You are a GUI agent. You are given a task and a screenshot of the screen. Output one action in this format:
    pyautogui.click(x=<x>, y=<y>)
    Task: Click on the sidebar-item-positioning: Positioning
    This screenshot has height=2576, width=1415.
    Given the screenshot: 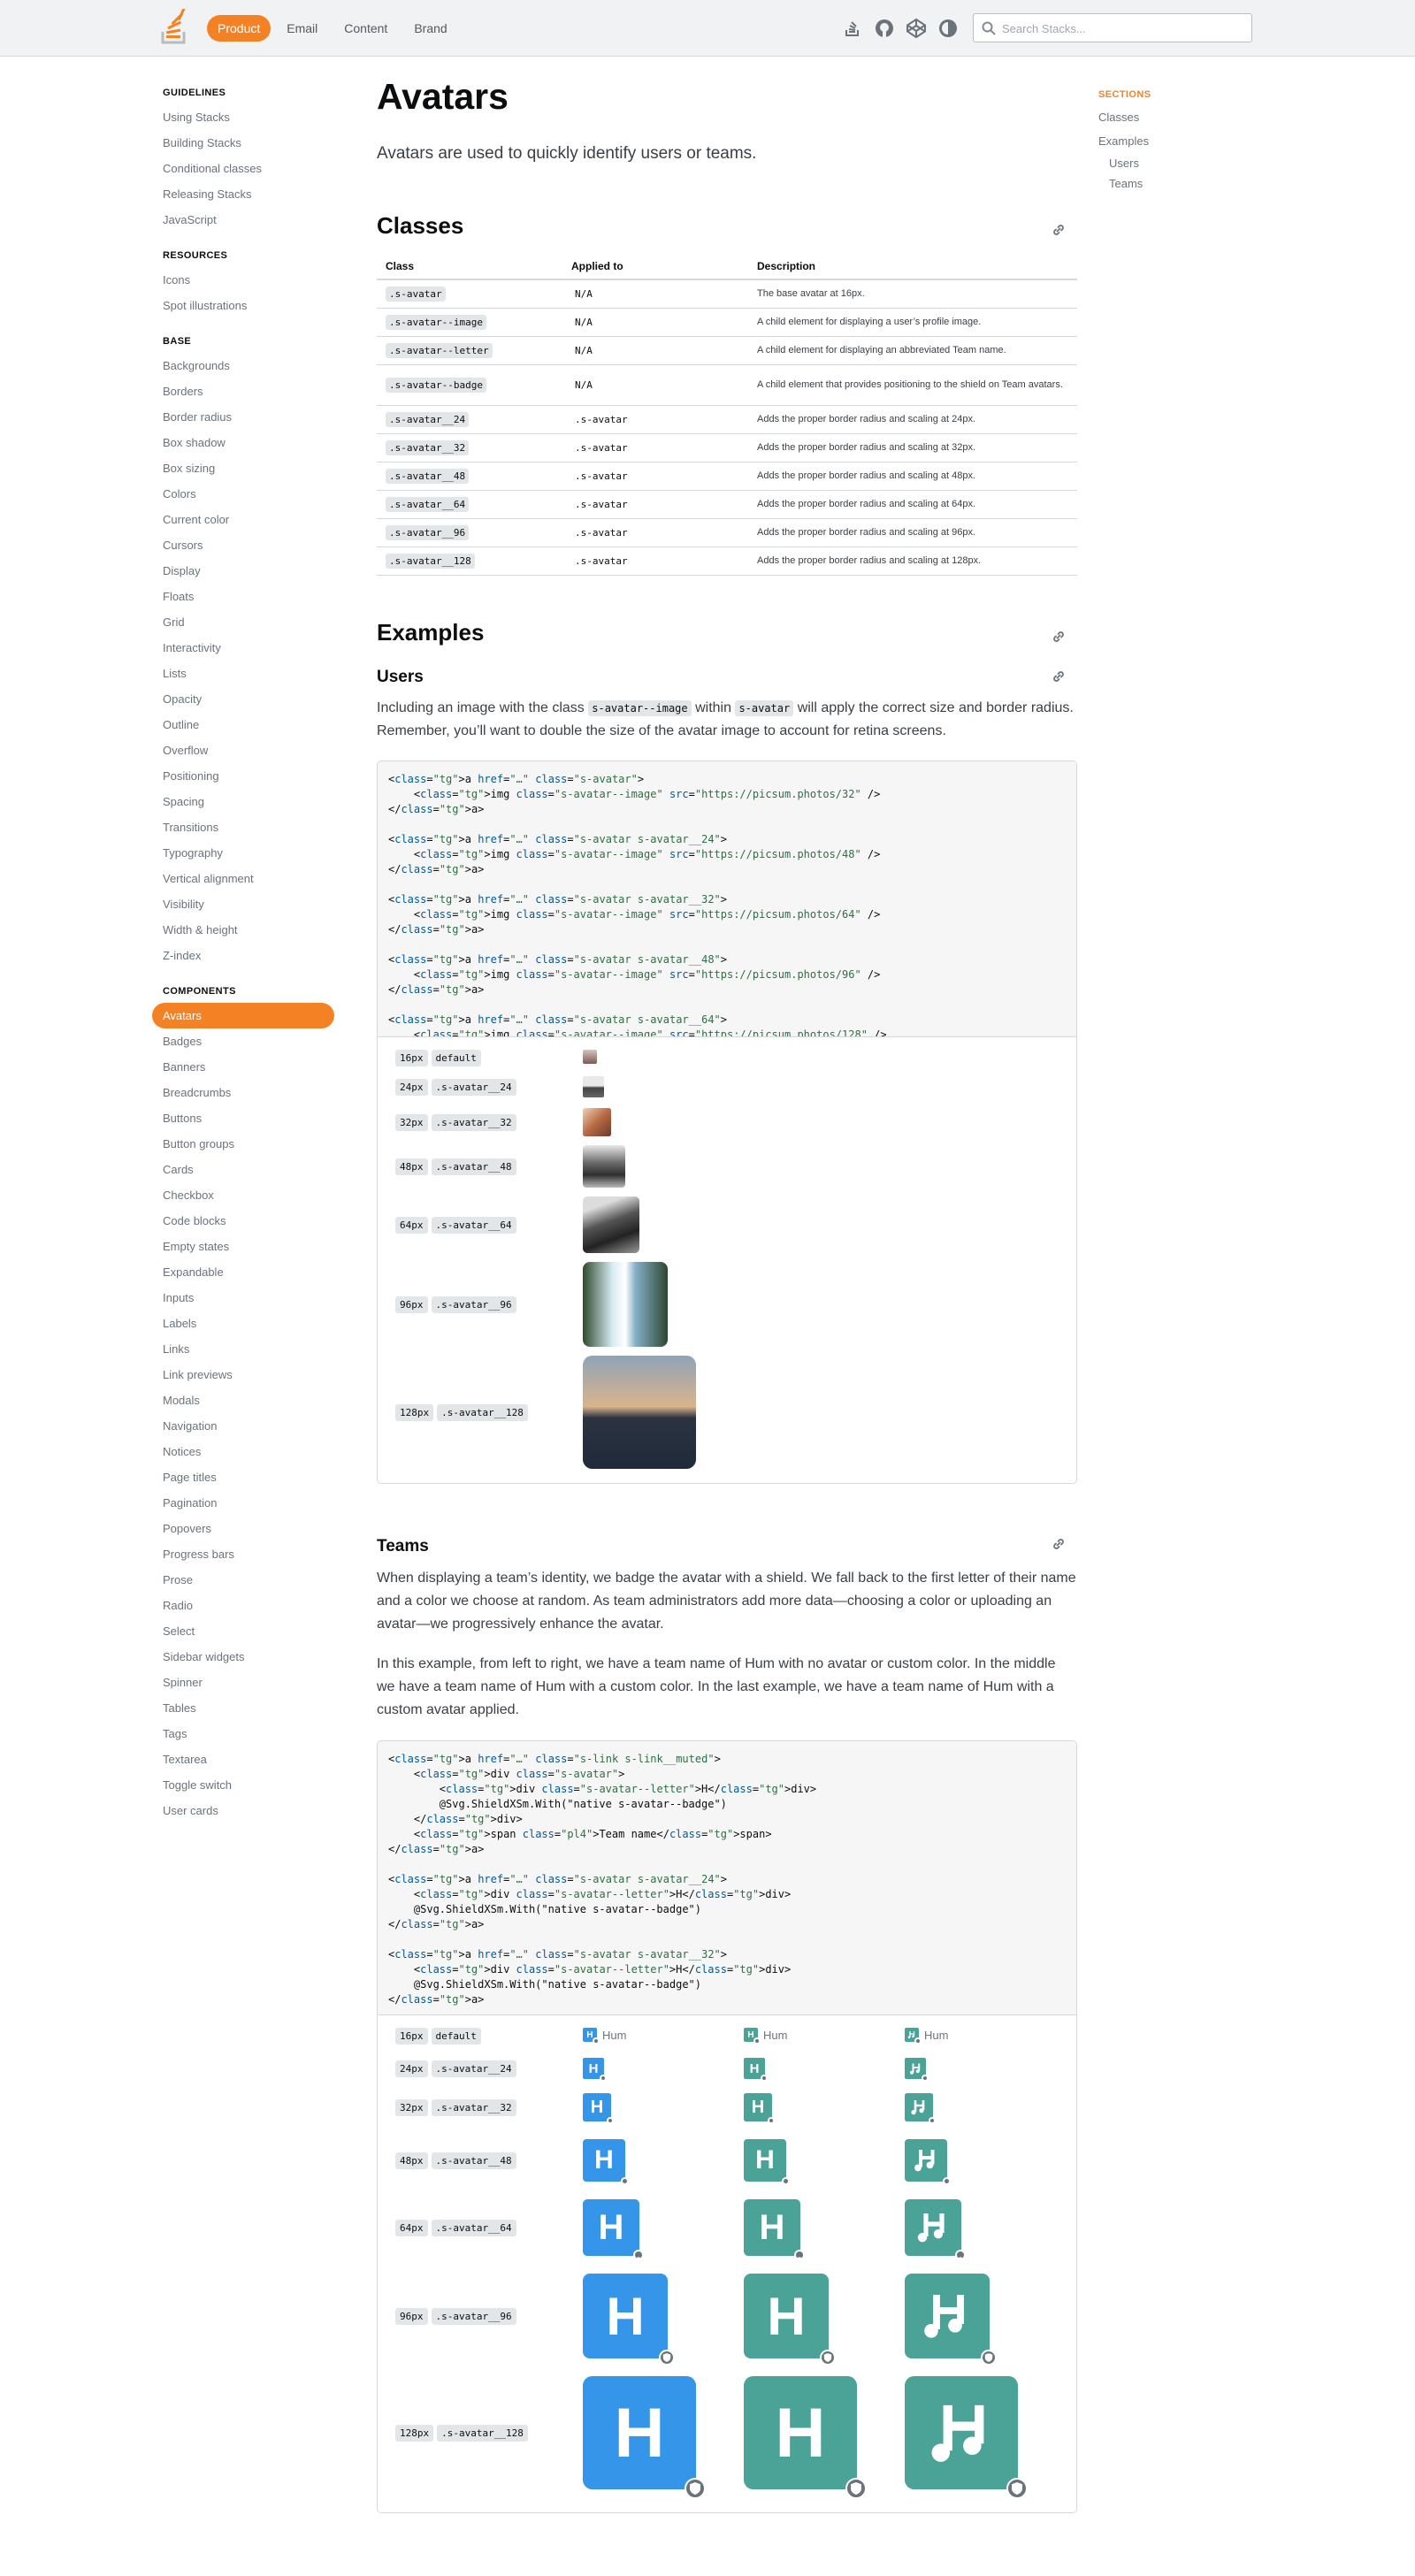 What is the action you would take?
    pyautogui.click(x=243, y=776)
    